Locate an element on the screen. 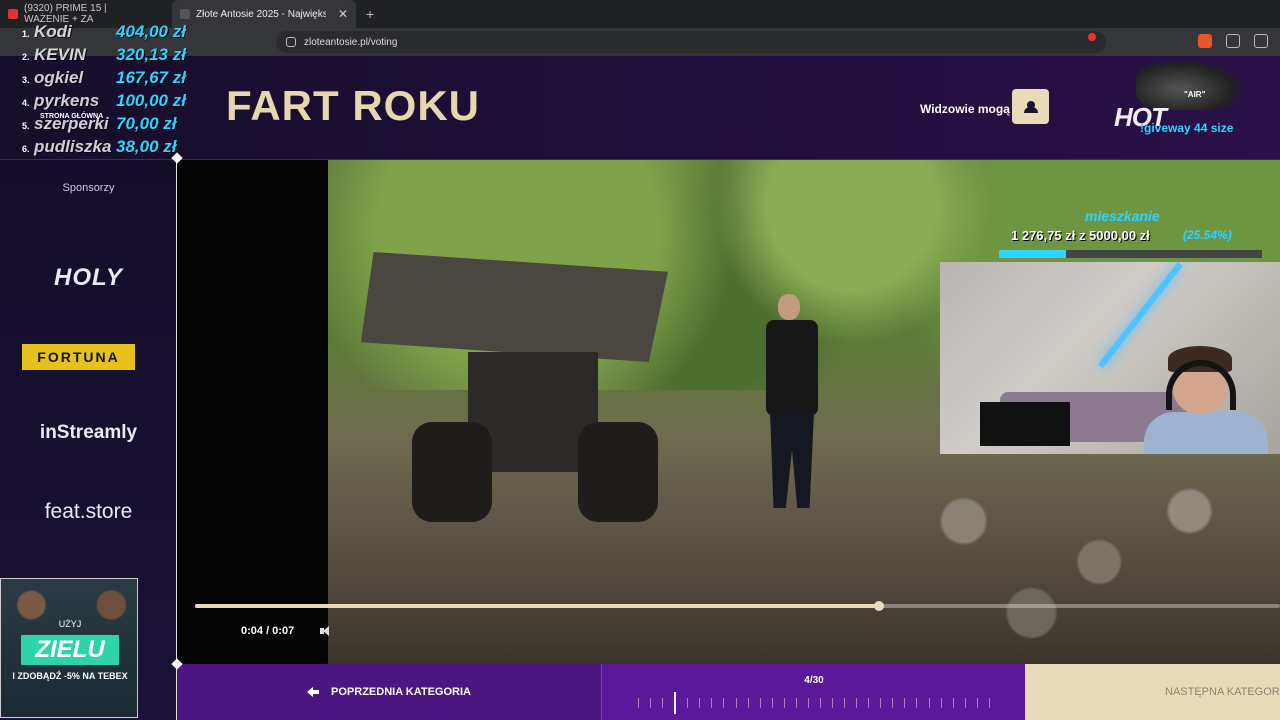 The image size is (1280, 720). viewers-label: Widzowie mogą is located at coordinates (965, 109).